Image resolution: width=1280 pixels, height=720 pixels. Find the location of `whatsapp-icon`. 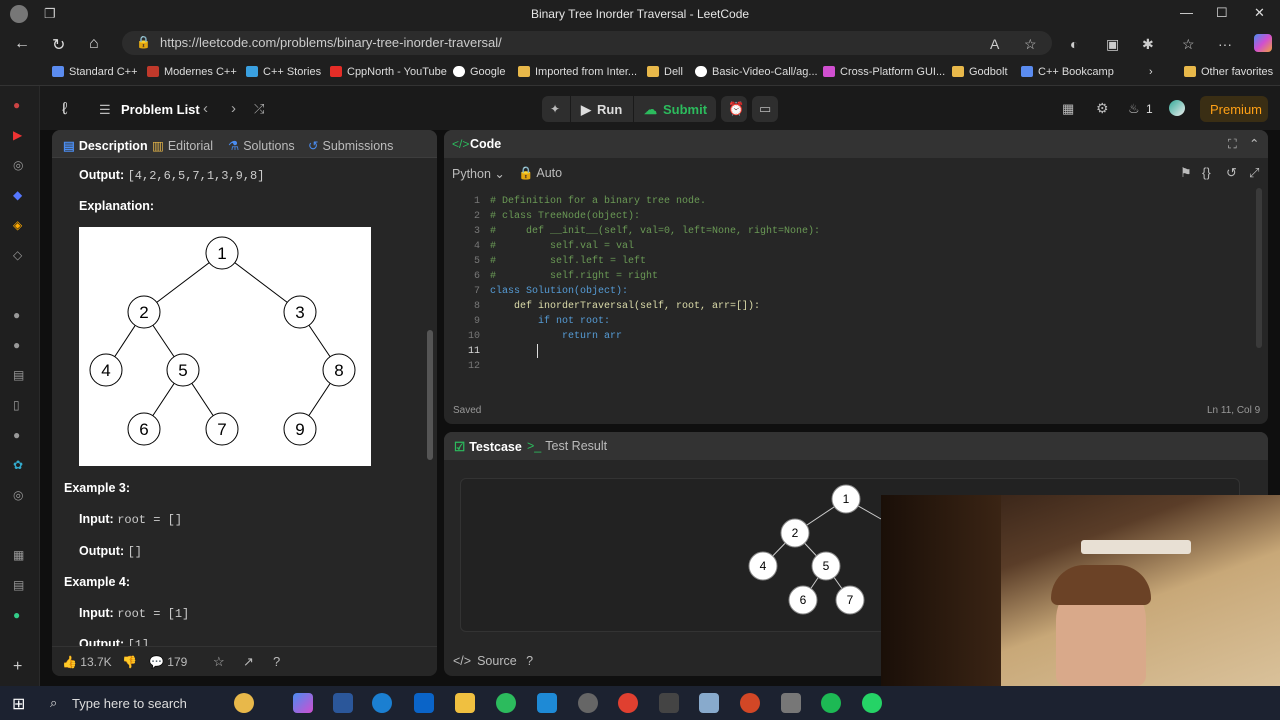

whatsapp-icon is located at coordinates (872, 703).